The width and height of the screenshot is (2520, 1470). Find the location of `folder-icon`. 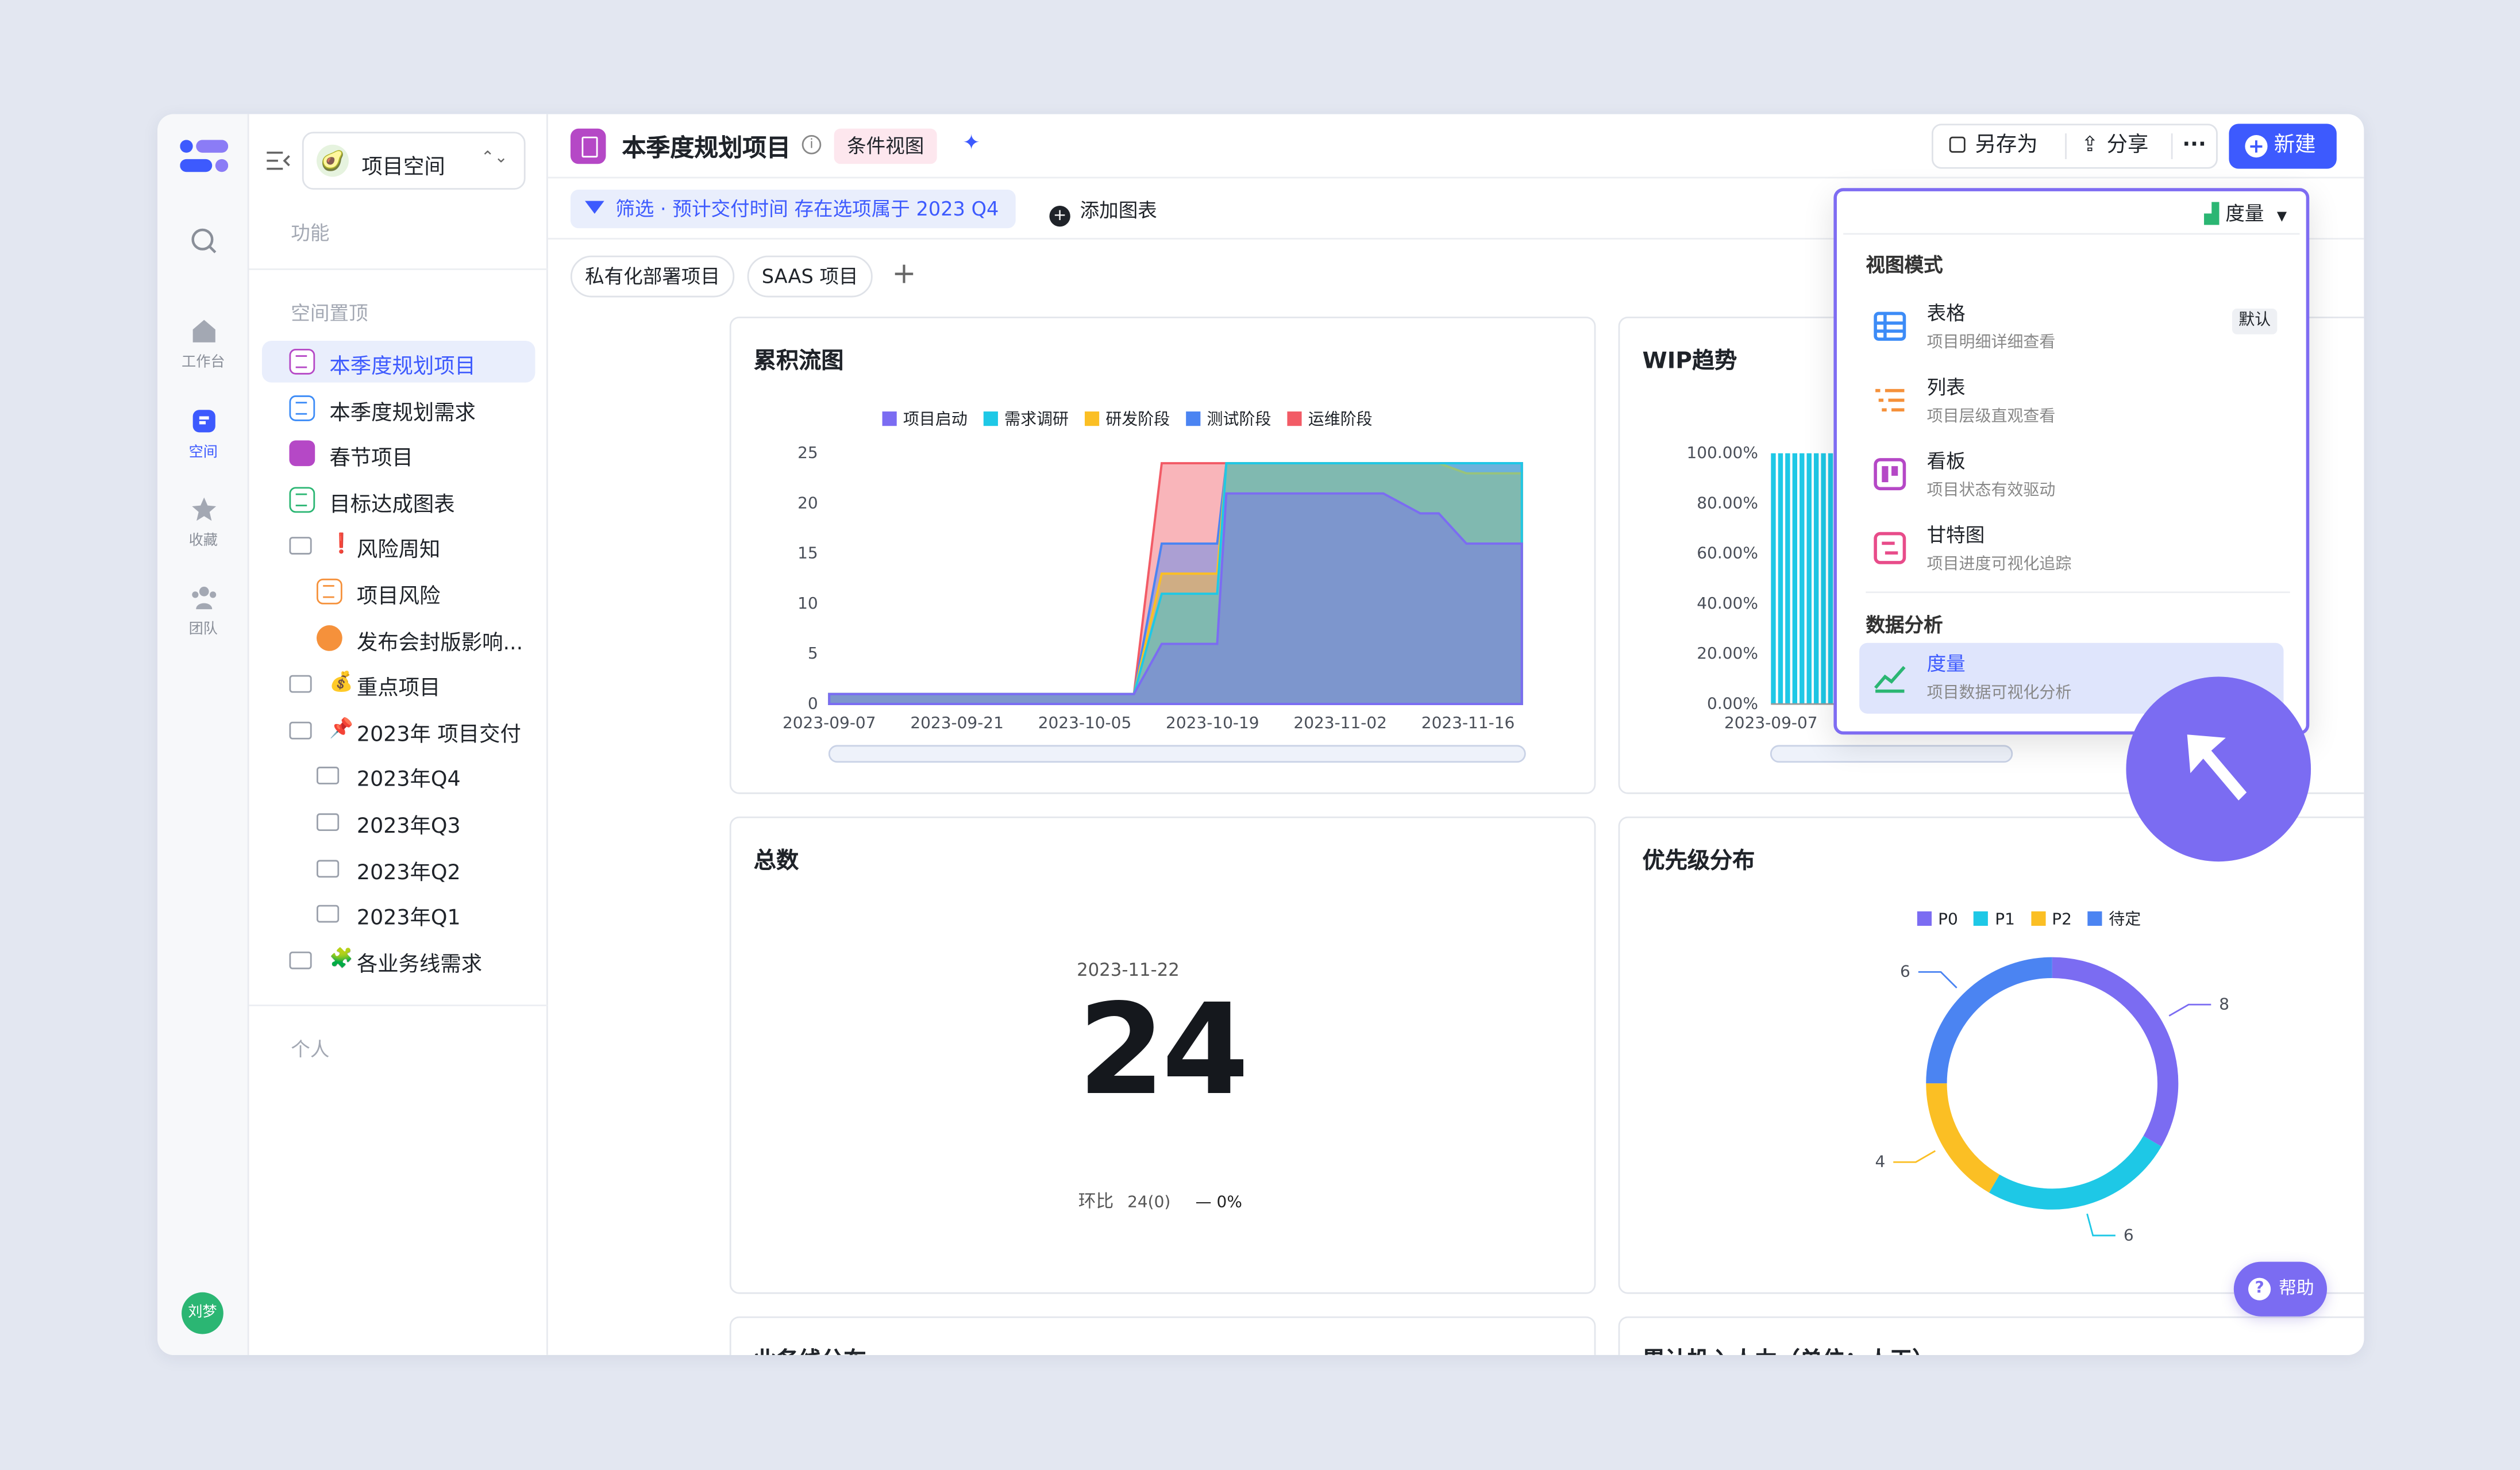

folder-icon is located at coordinates (329, 914).